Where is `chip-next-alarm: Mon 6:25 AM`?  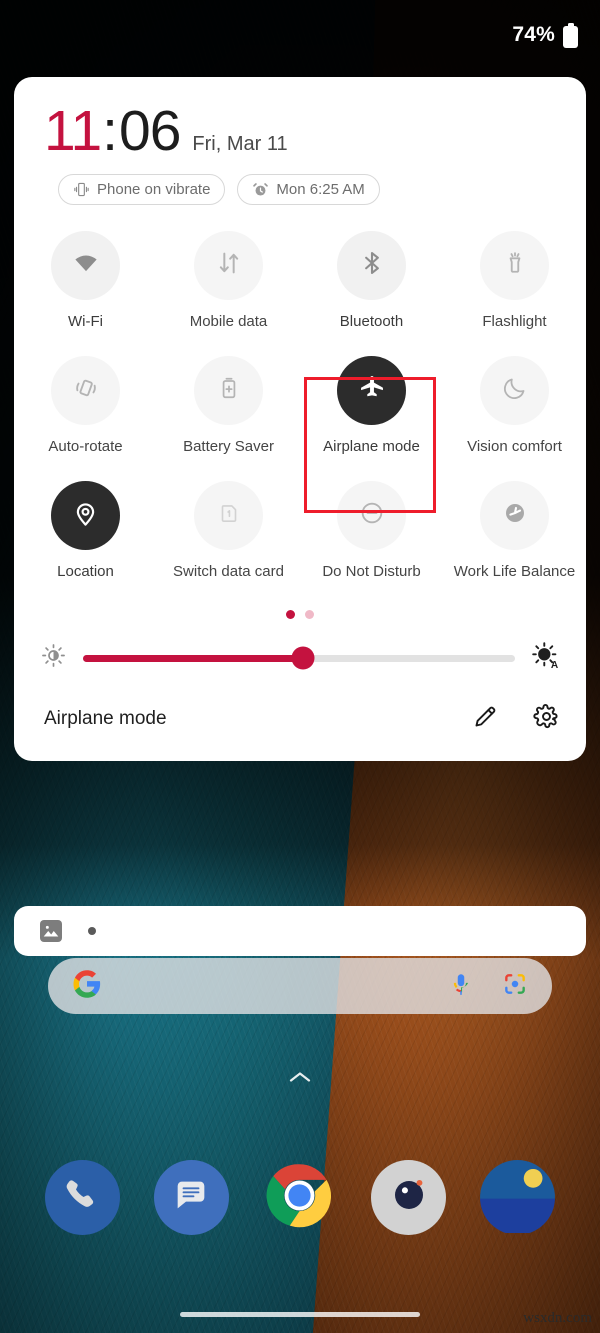 chip-next-alarm: Mon 6:25 AM is located at coordinates (308, 189).